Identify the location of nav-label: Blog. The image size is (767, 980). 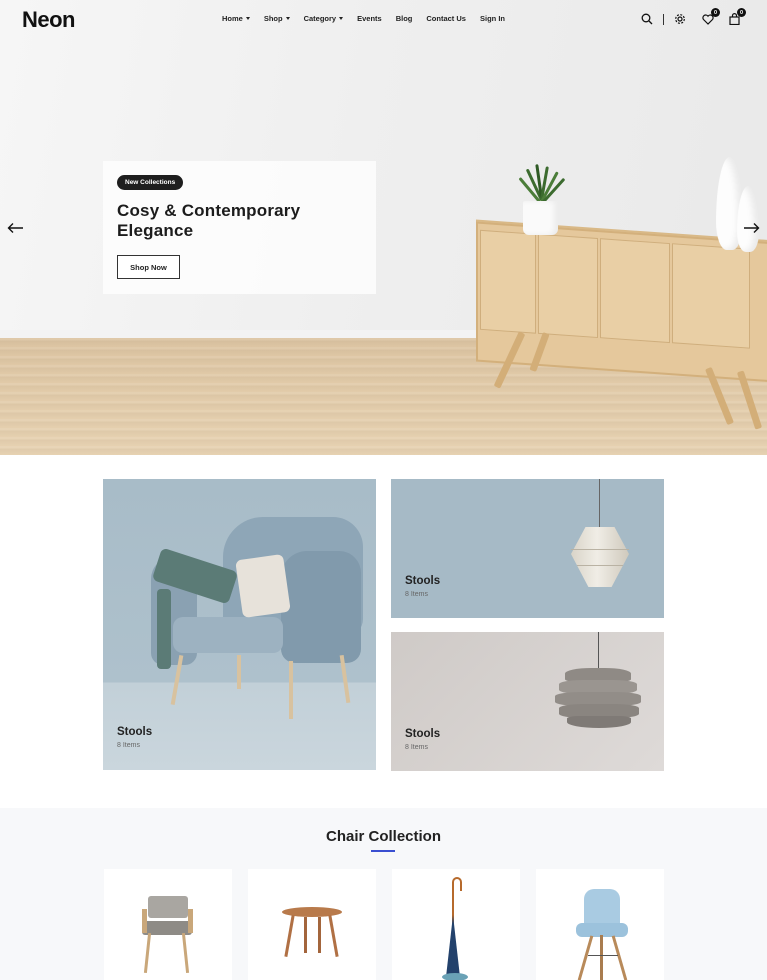
(404, 18).